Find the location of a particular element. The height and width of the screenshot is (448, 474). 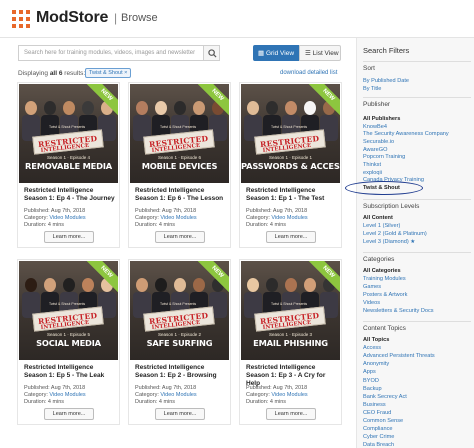

thumbnail-episode: Season 1 · Episode 1 is located at coordinates (290, 157).